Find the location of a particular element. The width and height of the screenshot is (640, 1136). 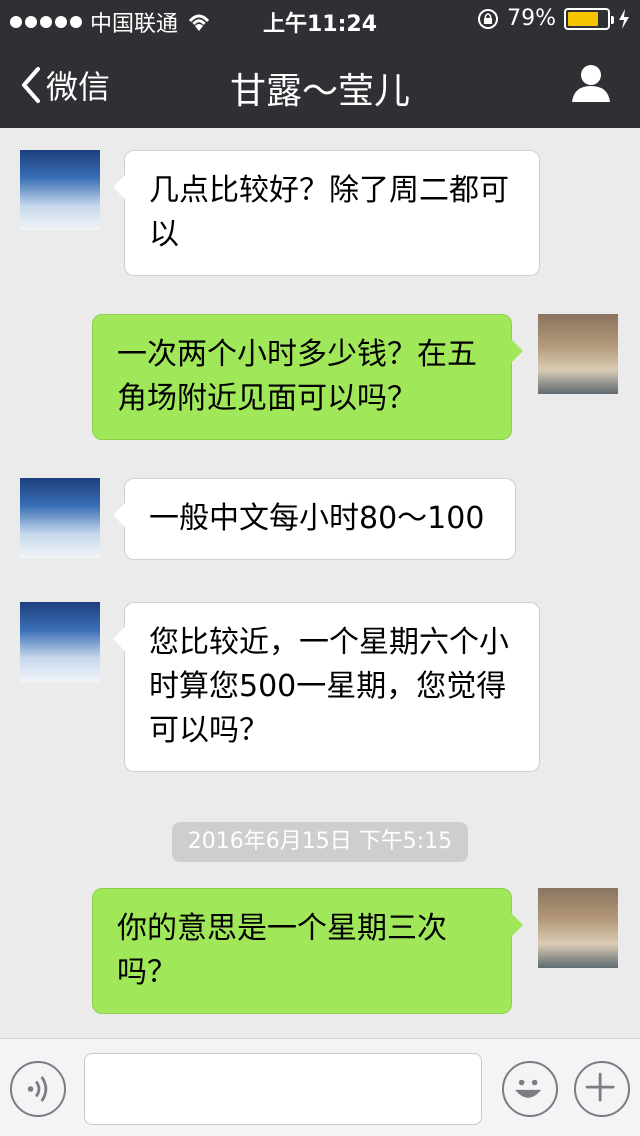

battery-icon is located at coordinates (589, 18).